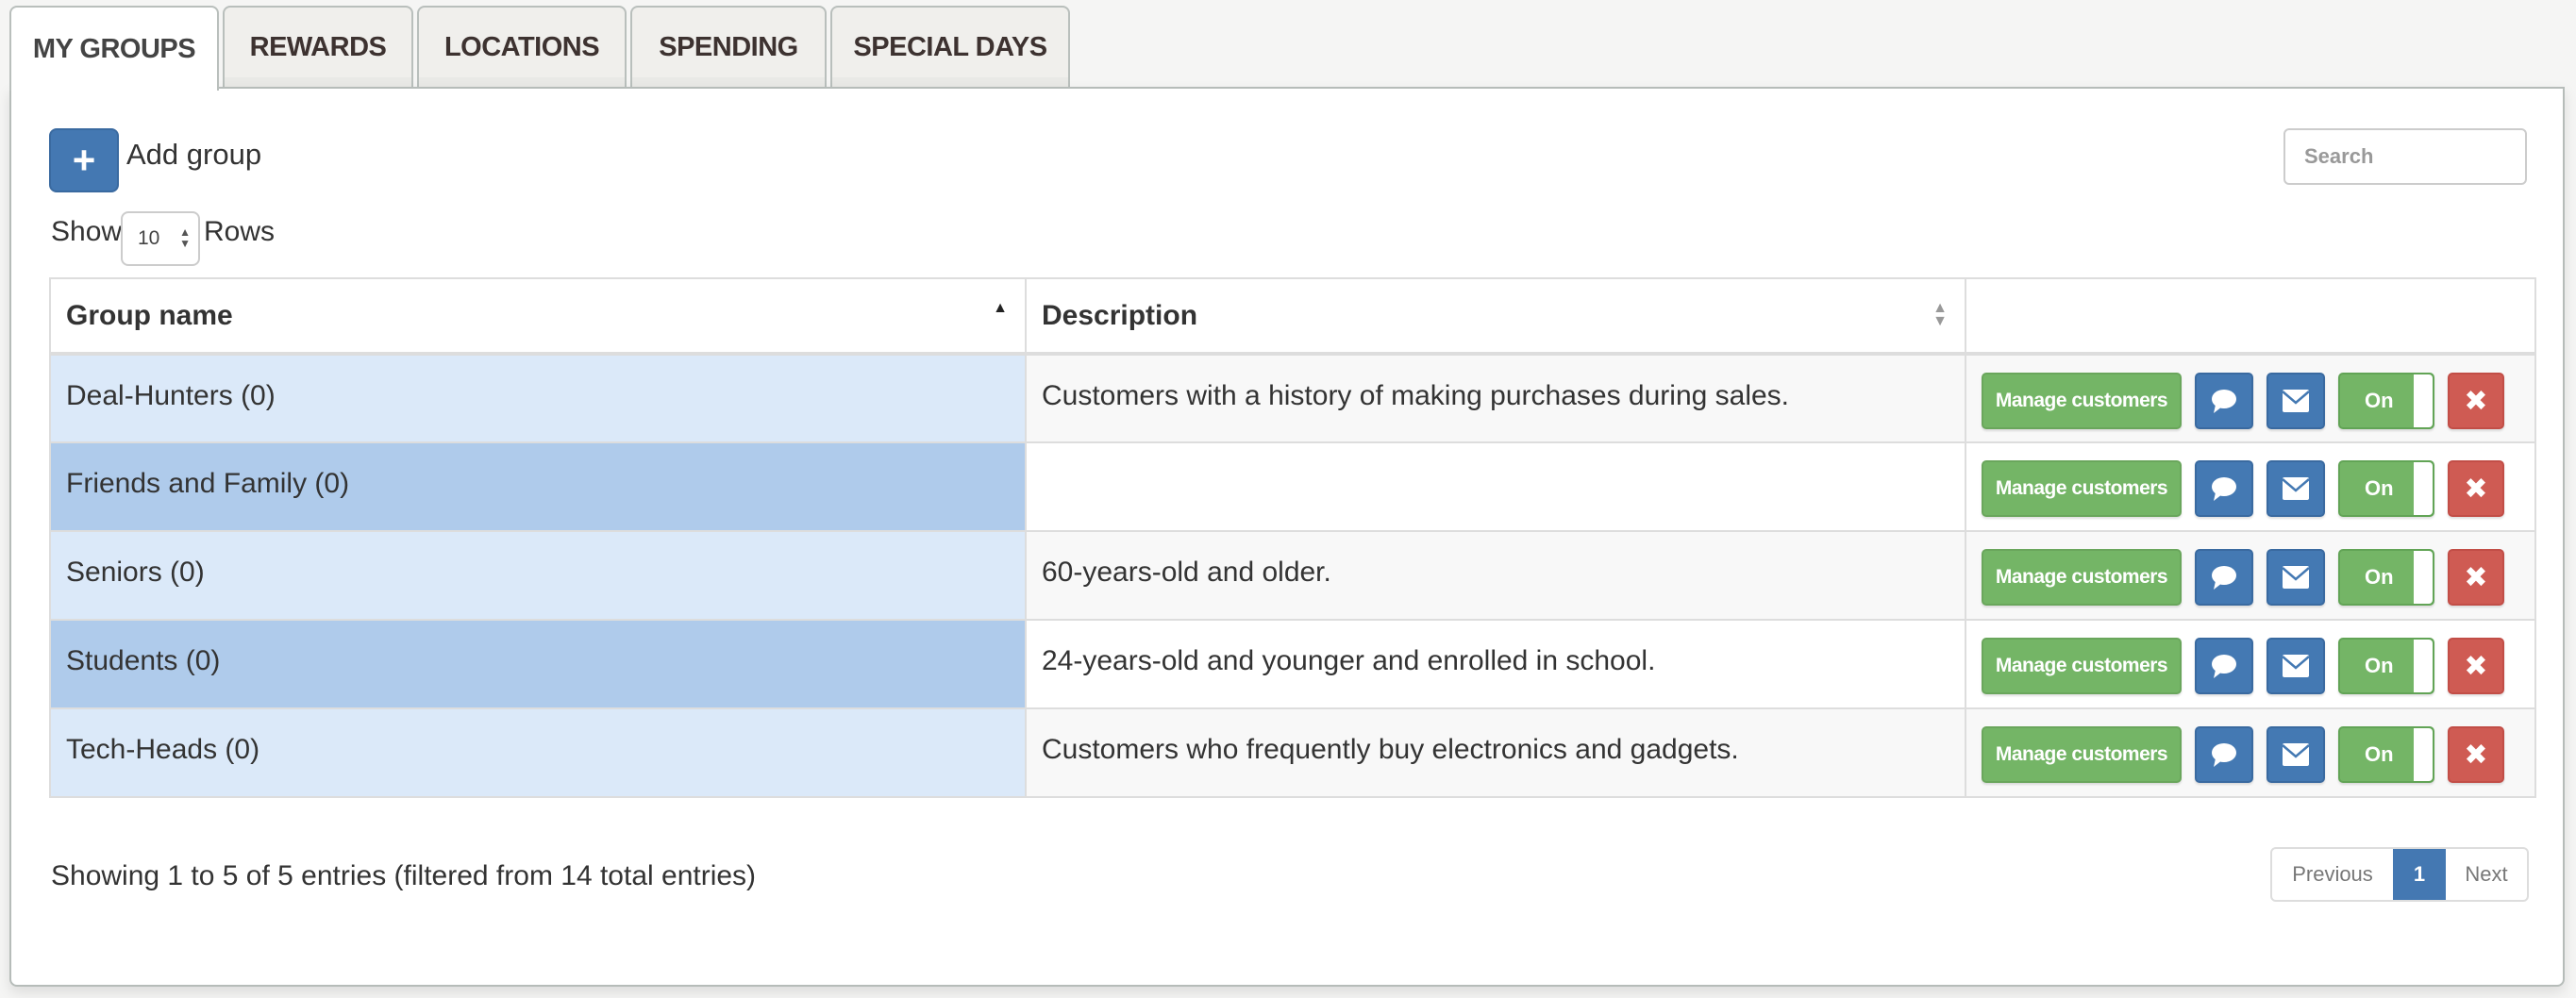 Image resolution: width=2576 pixels, height=998 pixels. I want to click on table-header-row: Group name ▲ Description ▲ ▼, so click(1292, 317).